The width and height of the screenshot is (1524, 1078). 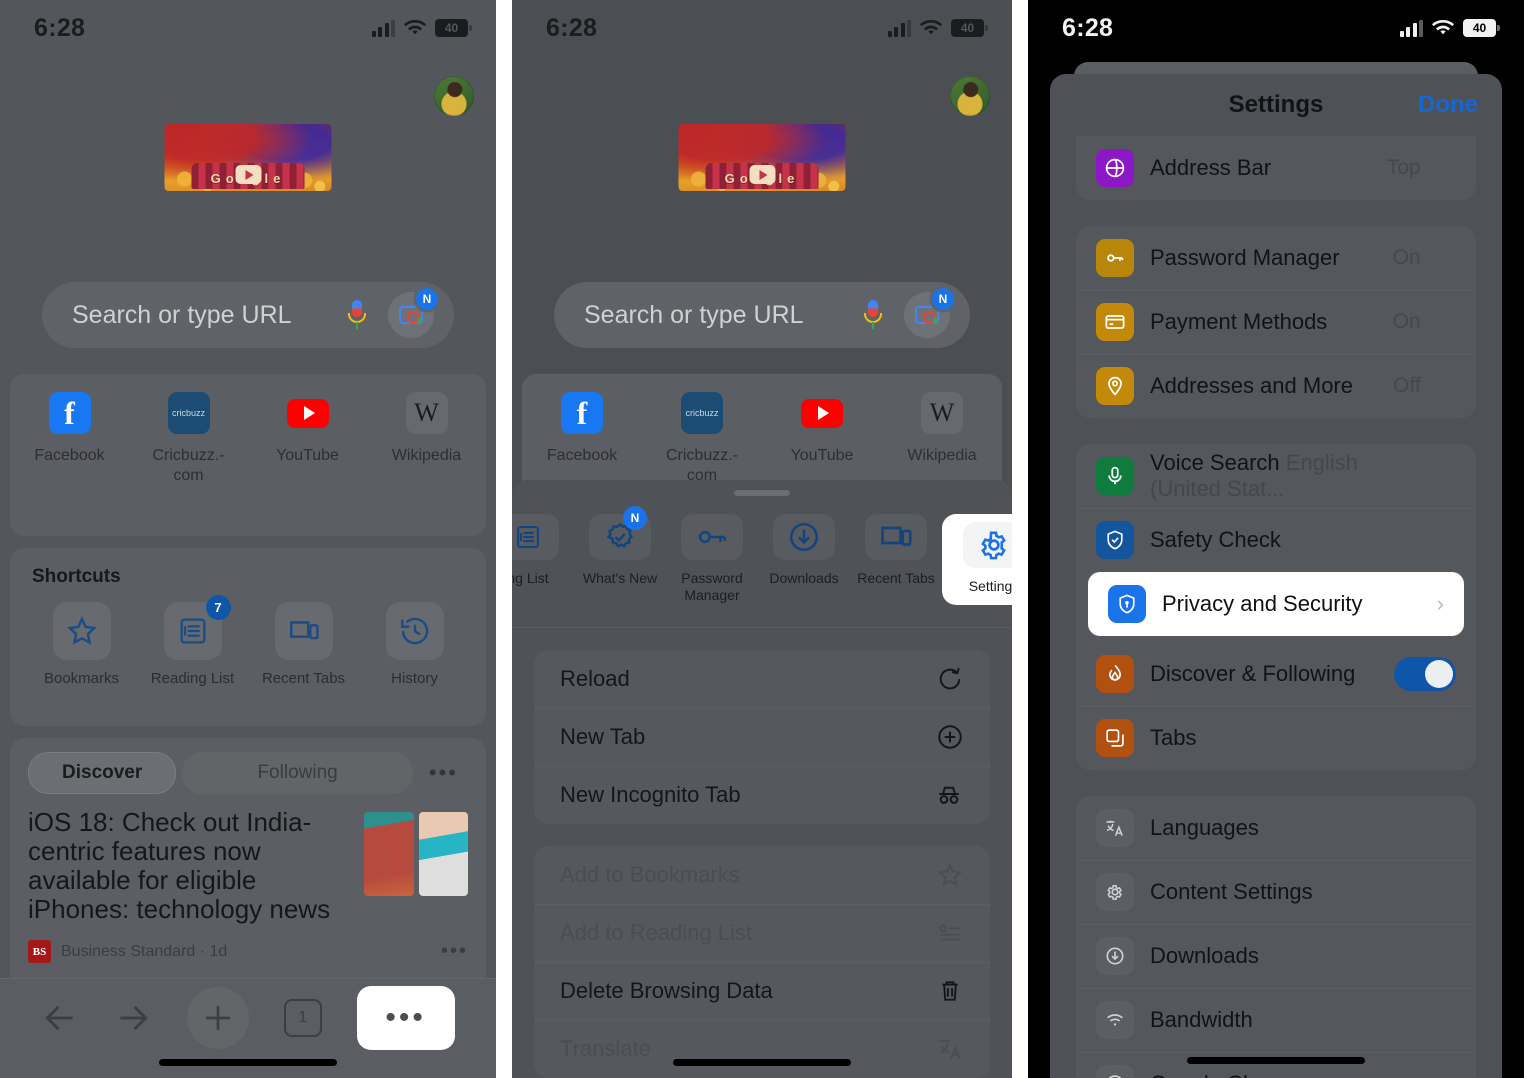 I want to click on settings-row-google-chrome: Google Chrome ›, so click(x=1276, y=1065).